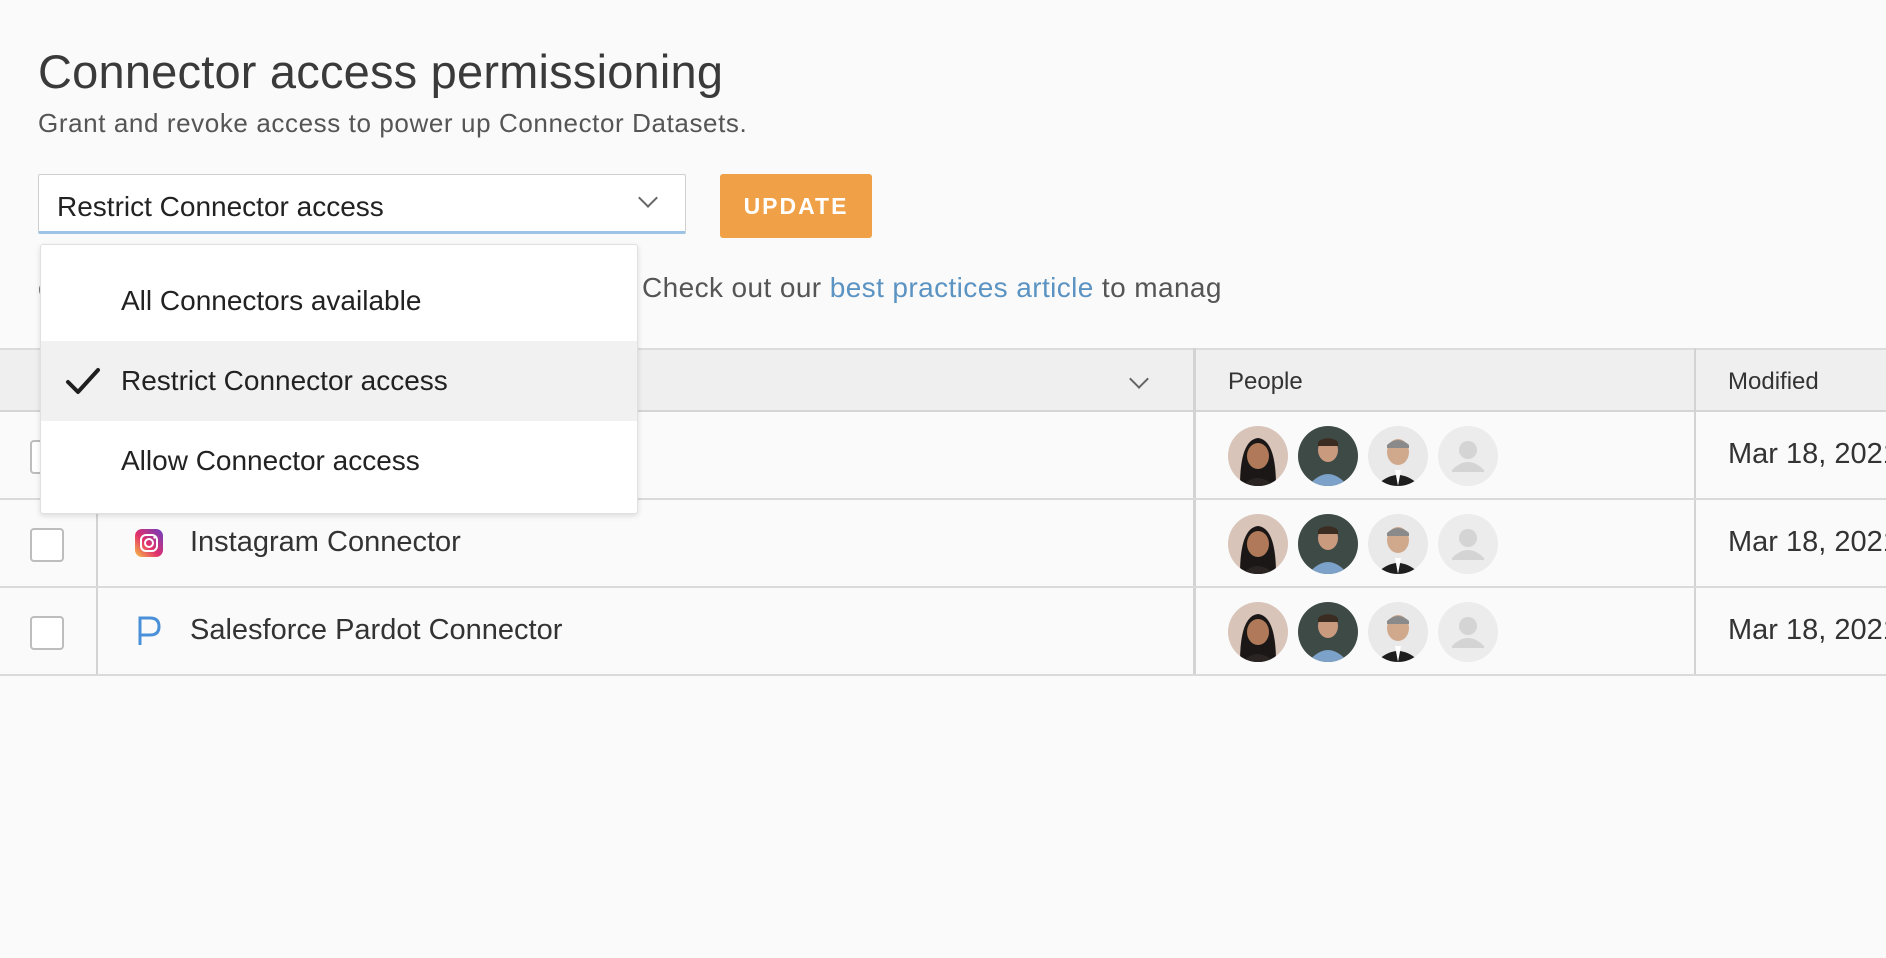 Image resolution: width=1886 pixels, height=958 pixels. Describe the element at coordinates (83, 381) in the screenshot. I see `checkmark-icon` at that location.